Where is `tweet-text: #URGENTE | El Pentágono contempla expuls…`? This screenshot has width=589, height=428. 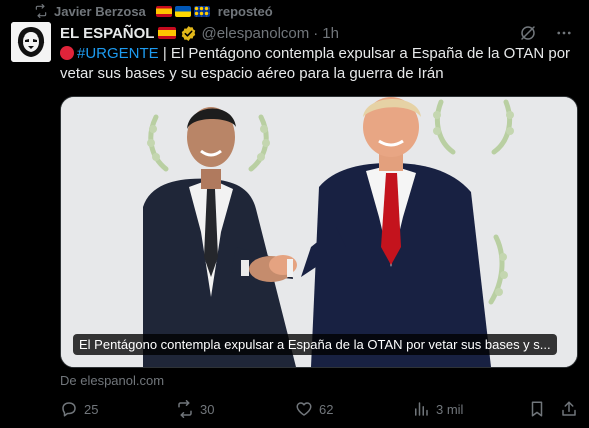 tweet-text: #URGENTE | El Pentágono contempla expuls… is located at coordinates (320, 64).